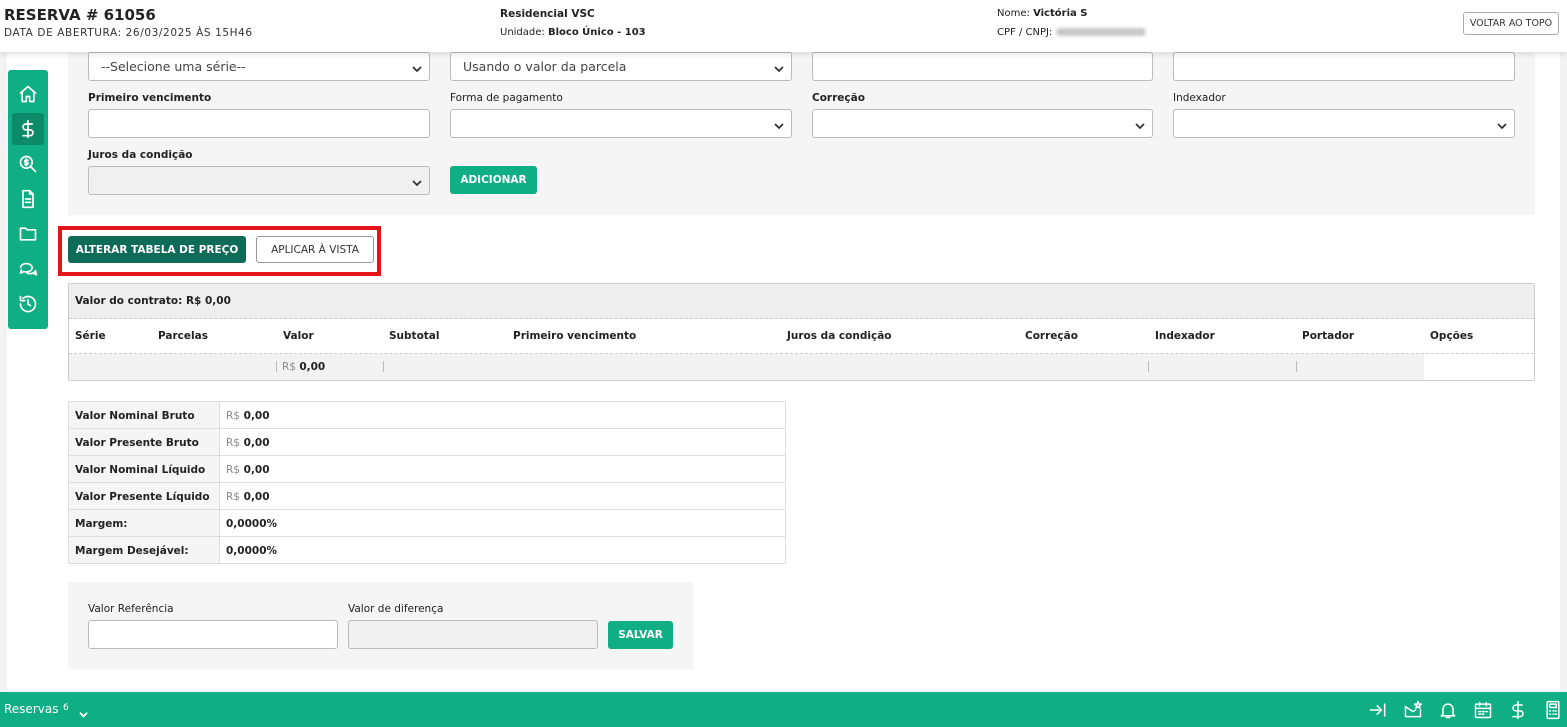 The width and height of the screenshot is (1567, 727). I want to click on cliente-nome: Nome: Victória S, so click(1042, 13).